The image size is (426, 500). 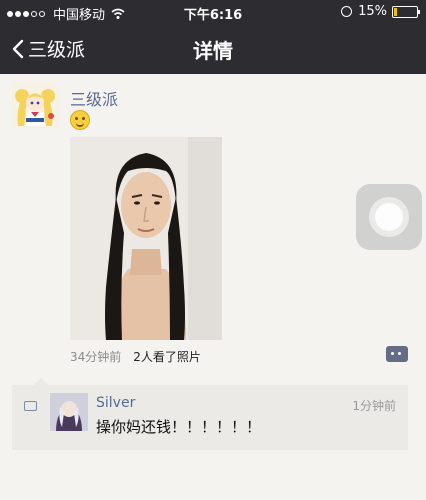 I want to click on portrait-photo, so click(x=146, y=238).